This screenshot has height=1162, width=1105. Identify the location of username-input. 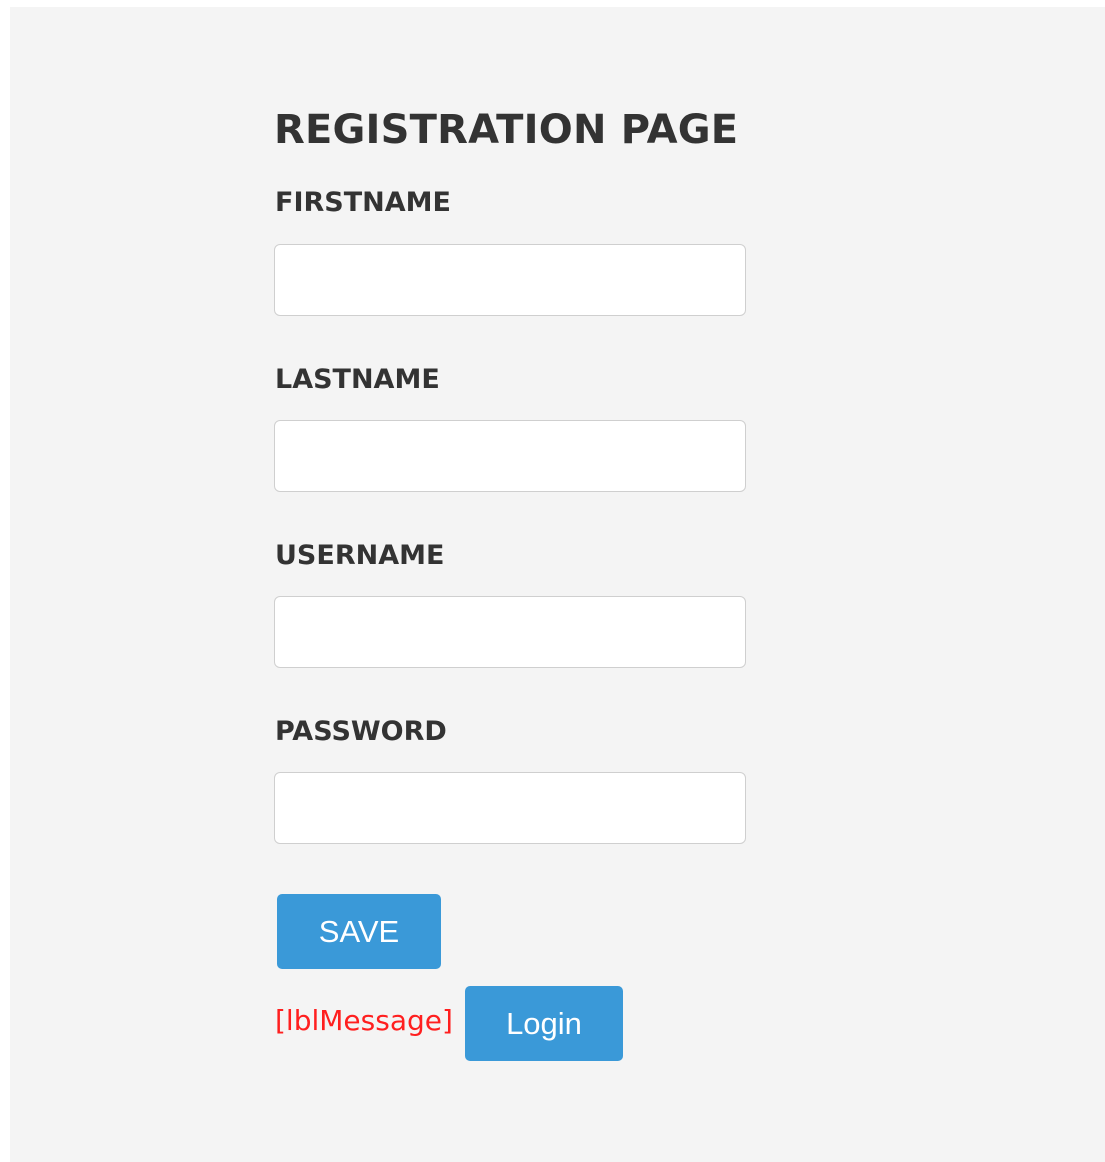
(510, 632).